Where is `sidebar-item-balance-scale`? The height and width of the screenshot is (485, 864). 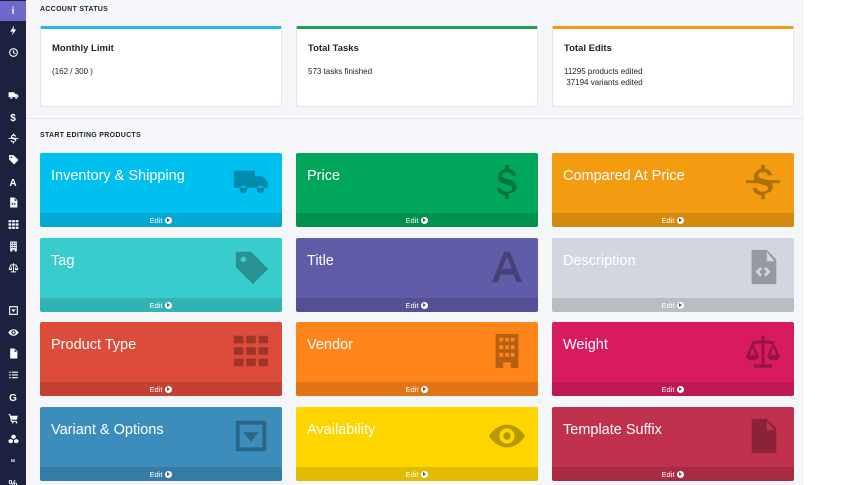 sidebar-item-balance-scale is located at coordinates (13, 269).